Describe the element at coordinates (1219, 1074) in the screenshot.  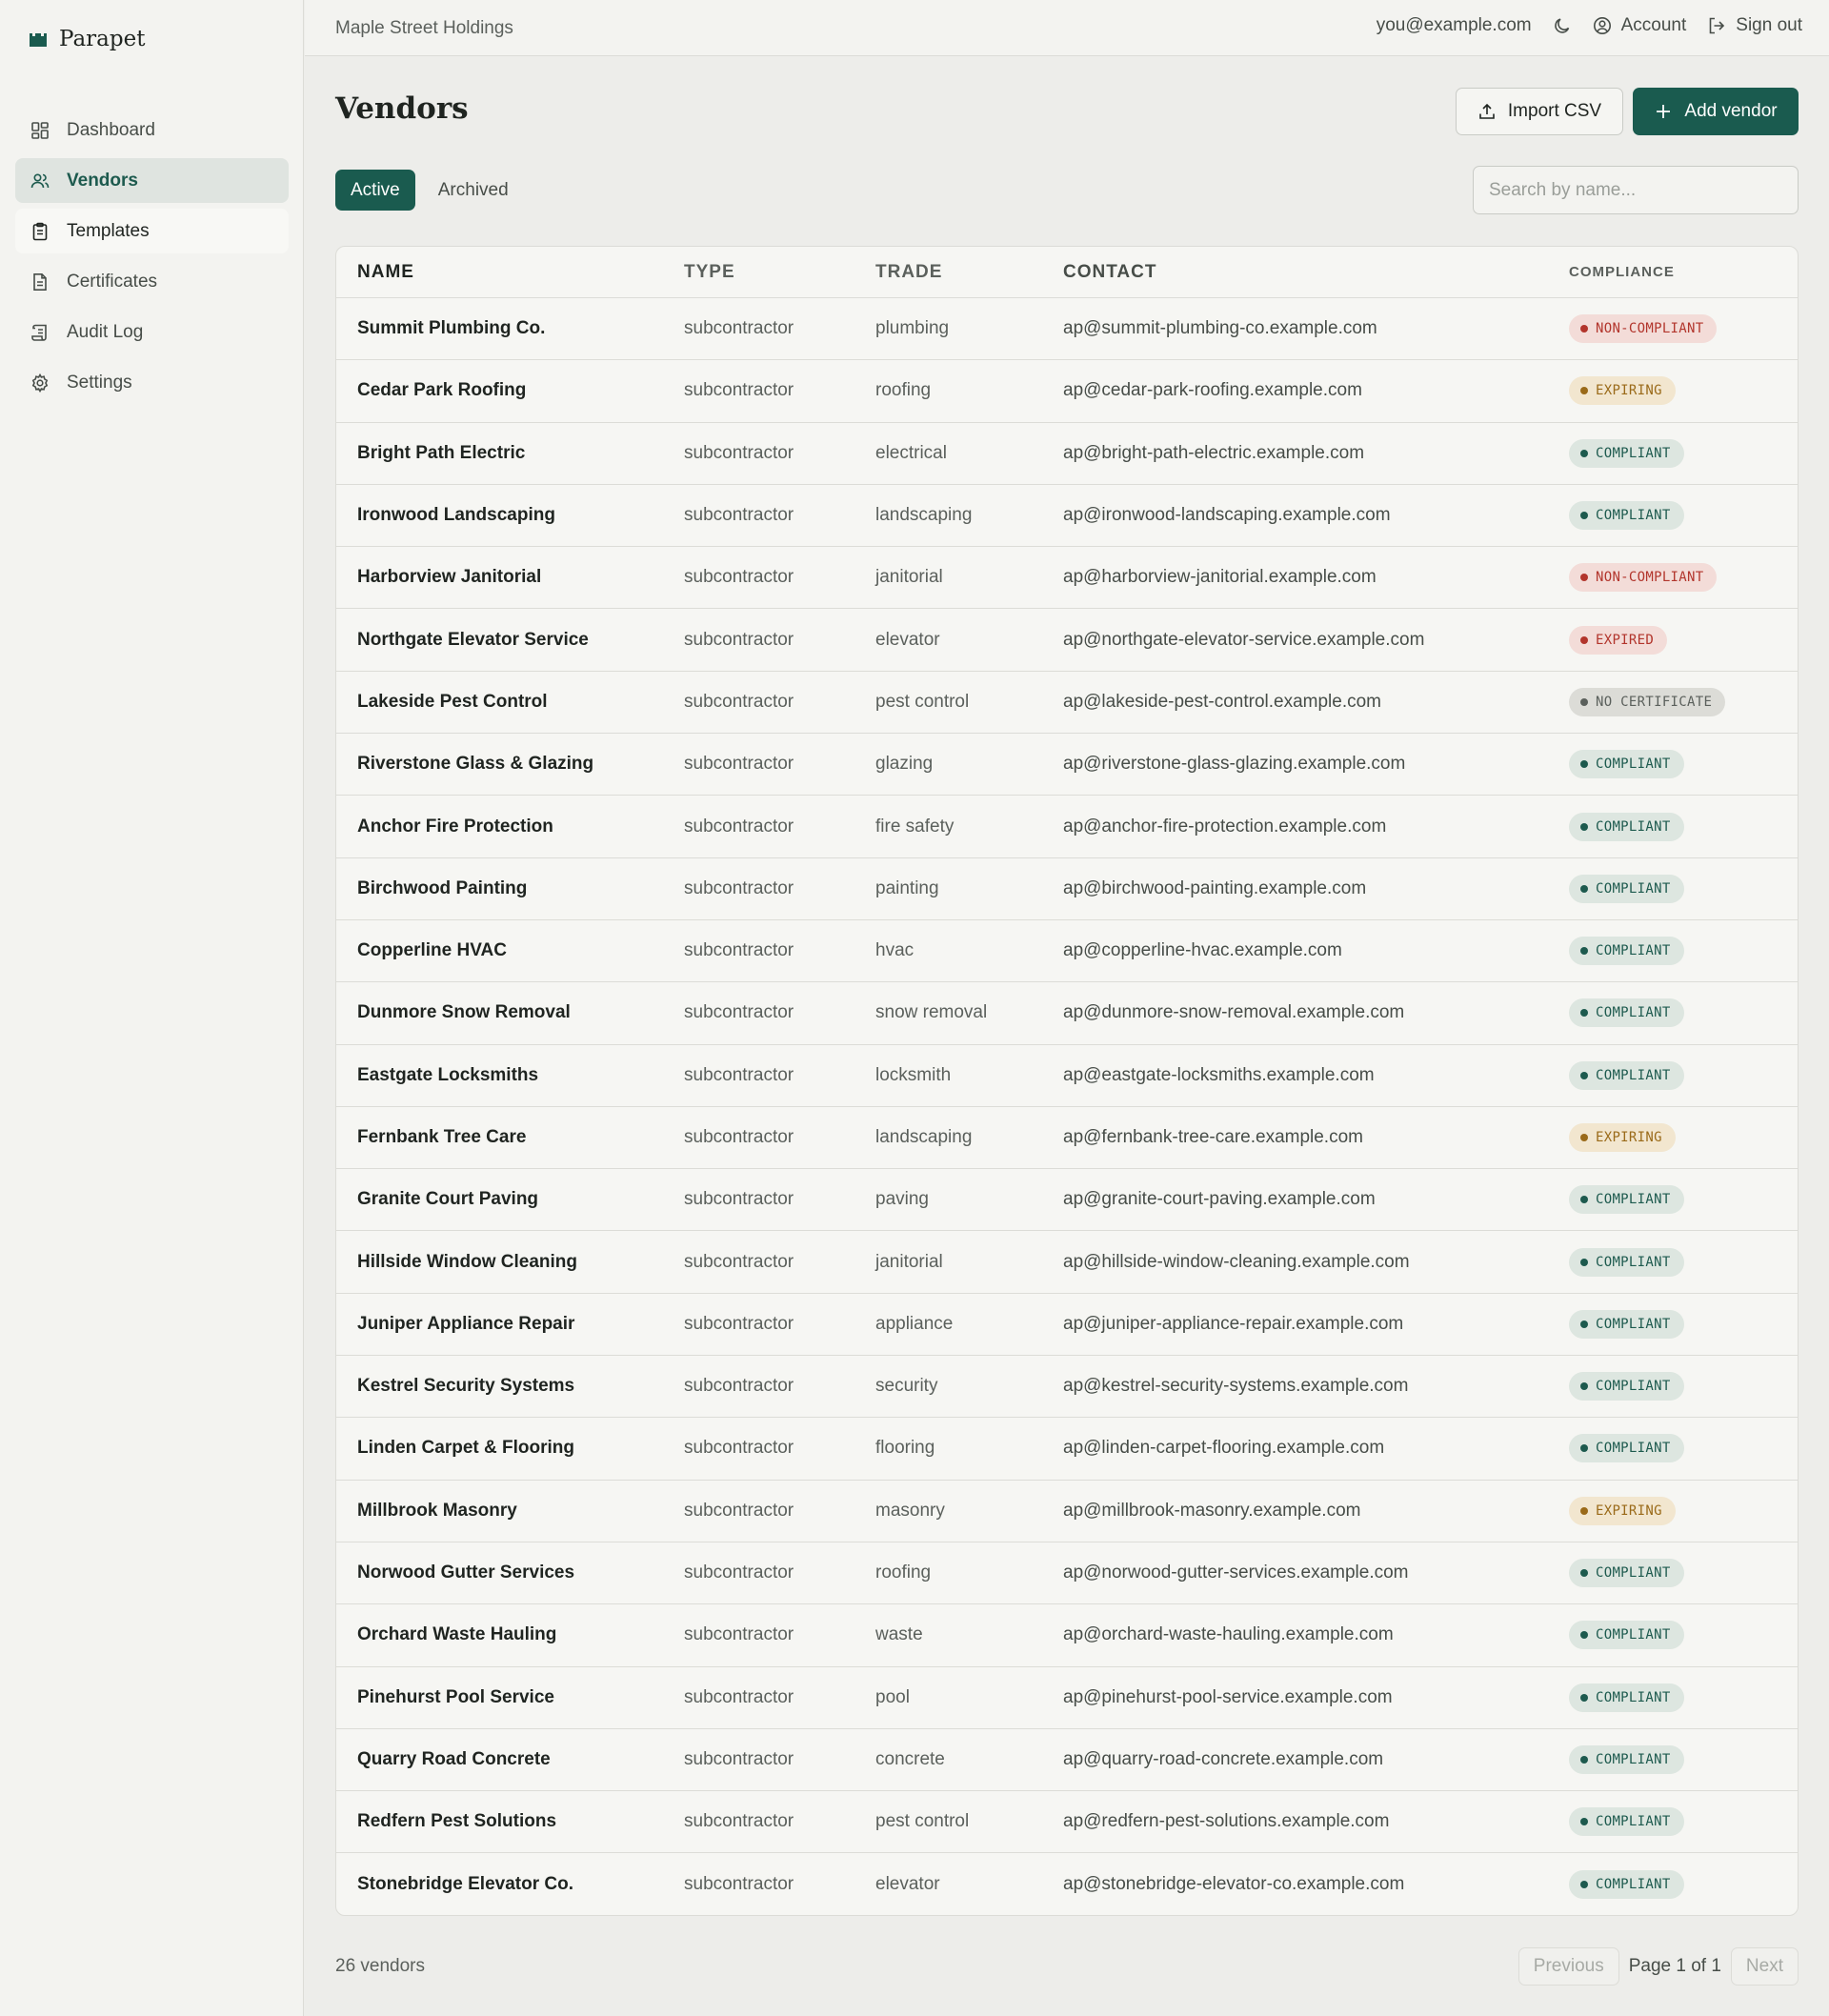
I see `vendor-contact-cell: ap@eastgate-locksmiths.example.com` at that location.